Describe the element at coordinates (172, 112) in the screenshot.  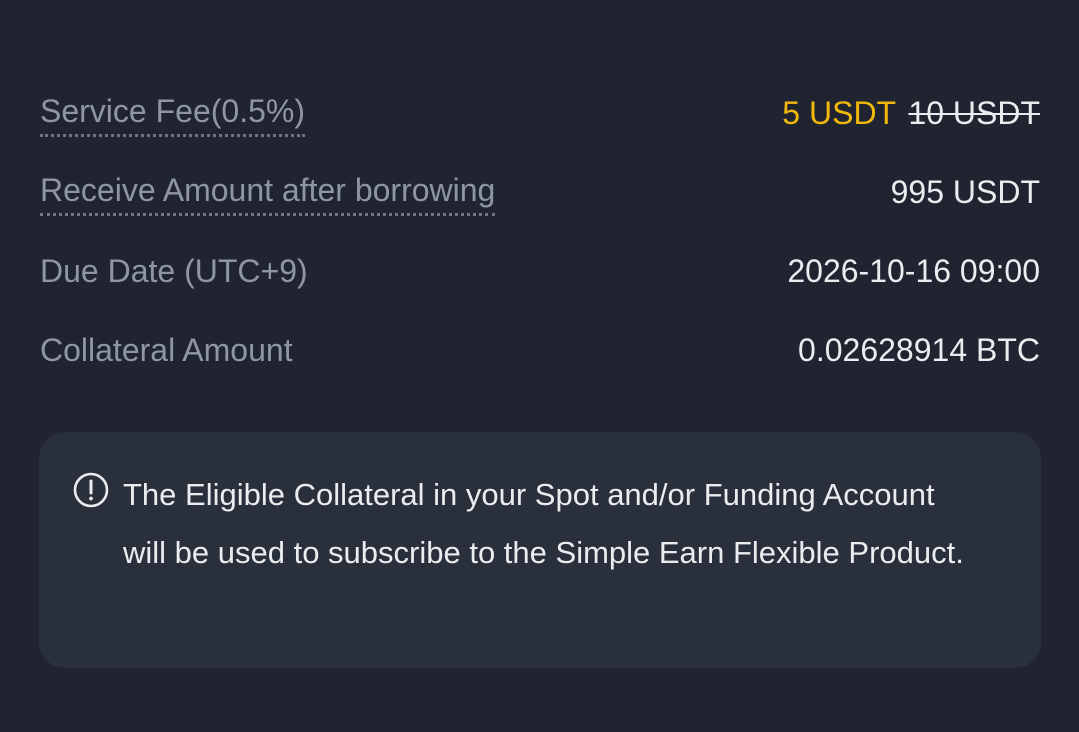
I see `service-fee-label: Service Fee(0.5%)` at that location.